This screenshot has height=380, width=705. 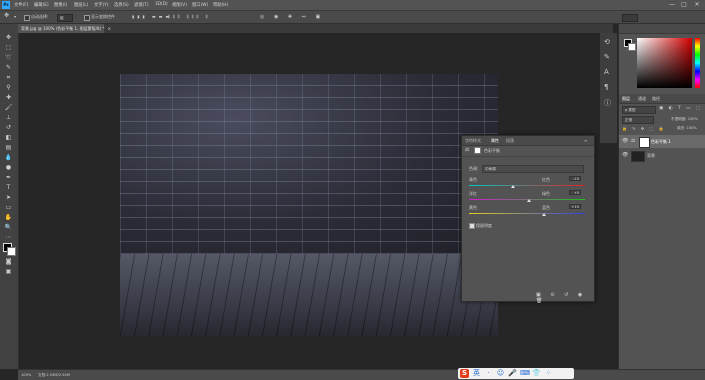 I want to click on pen-tool-icon: ✒, so click(x=8, y=177).